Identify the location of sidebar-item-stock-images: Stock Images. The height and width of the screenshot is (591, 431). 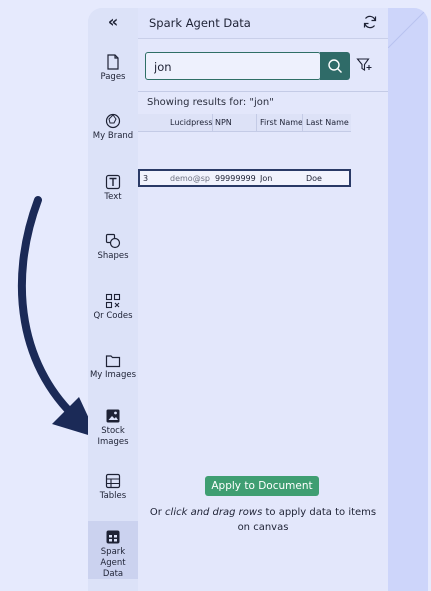
(113, 428).